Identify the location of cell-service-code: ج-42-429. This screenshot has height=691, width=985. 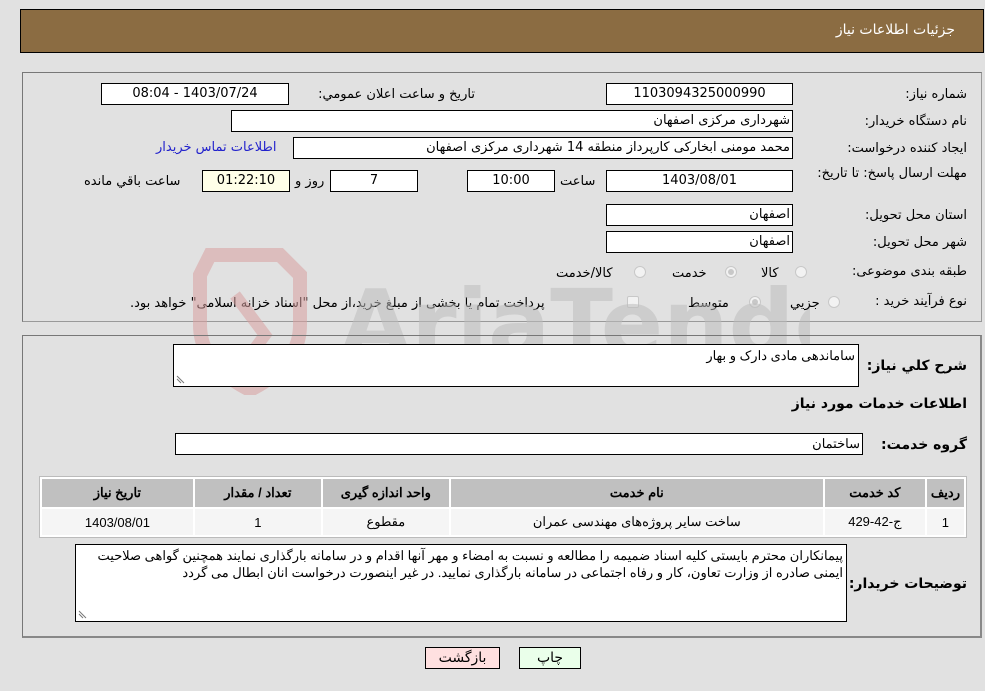
(874, 522).